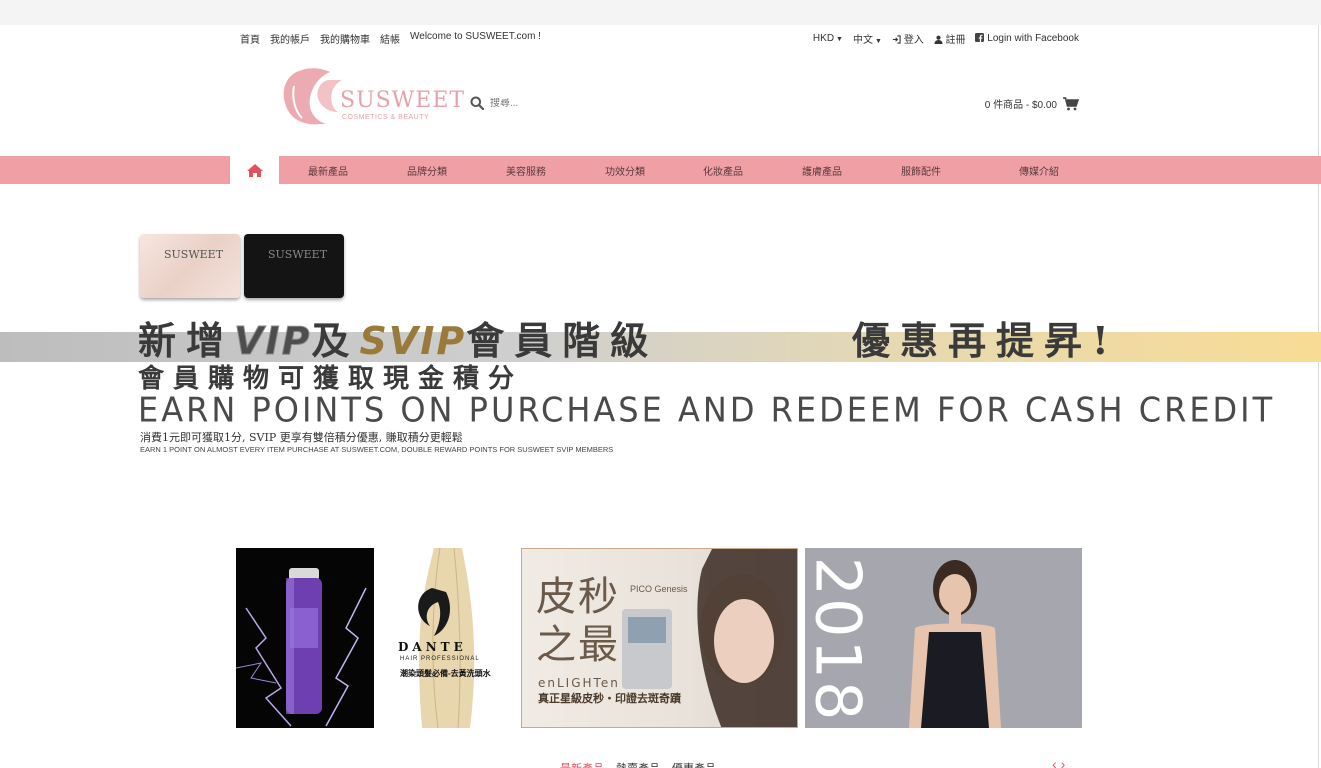 The image size is (1321, 768). I want to click on cart-summary: 0 件商品 - $0.00, so click(1032, 103).